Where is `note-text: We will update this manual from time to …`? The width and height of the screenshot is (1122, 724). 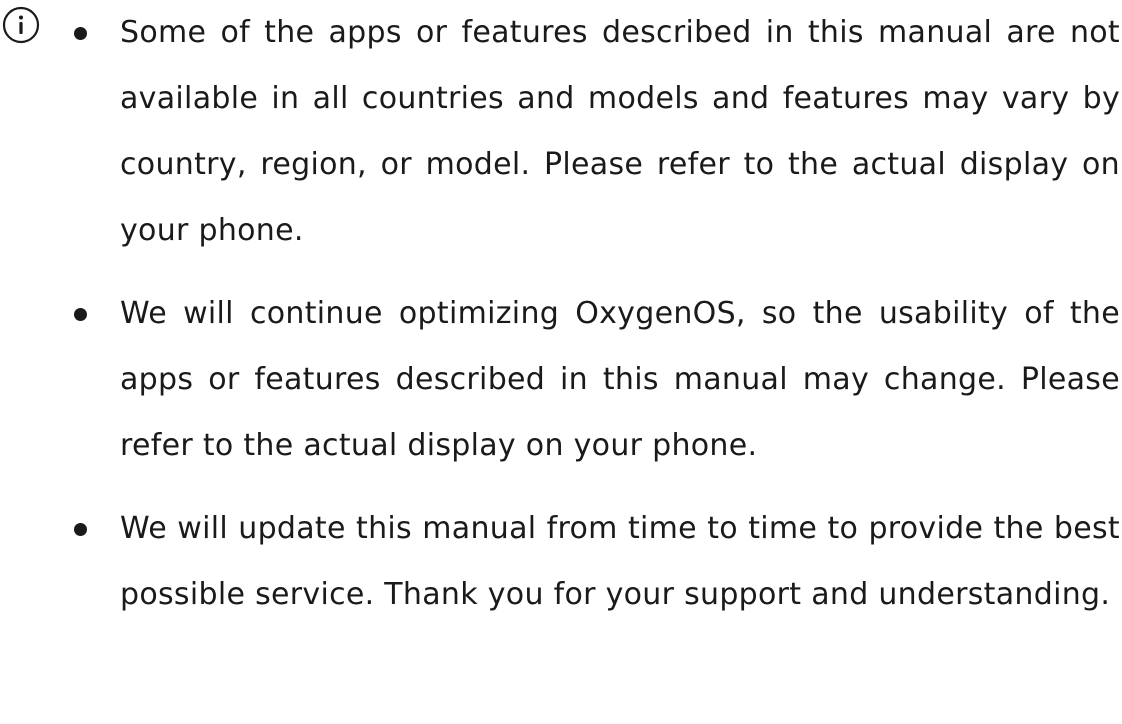
note-text: We will update this manual from time to … is located at coordinates (620, 561).